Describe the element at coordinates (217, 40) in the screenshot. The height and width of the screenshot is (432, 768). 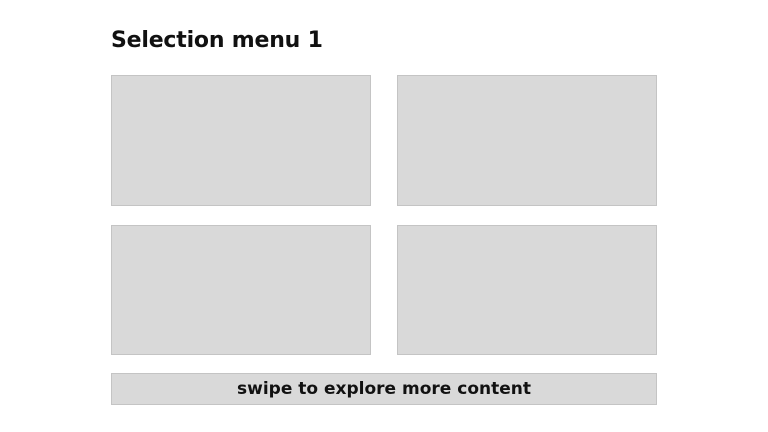
I see `page-title: Selection menu 1` at that location.